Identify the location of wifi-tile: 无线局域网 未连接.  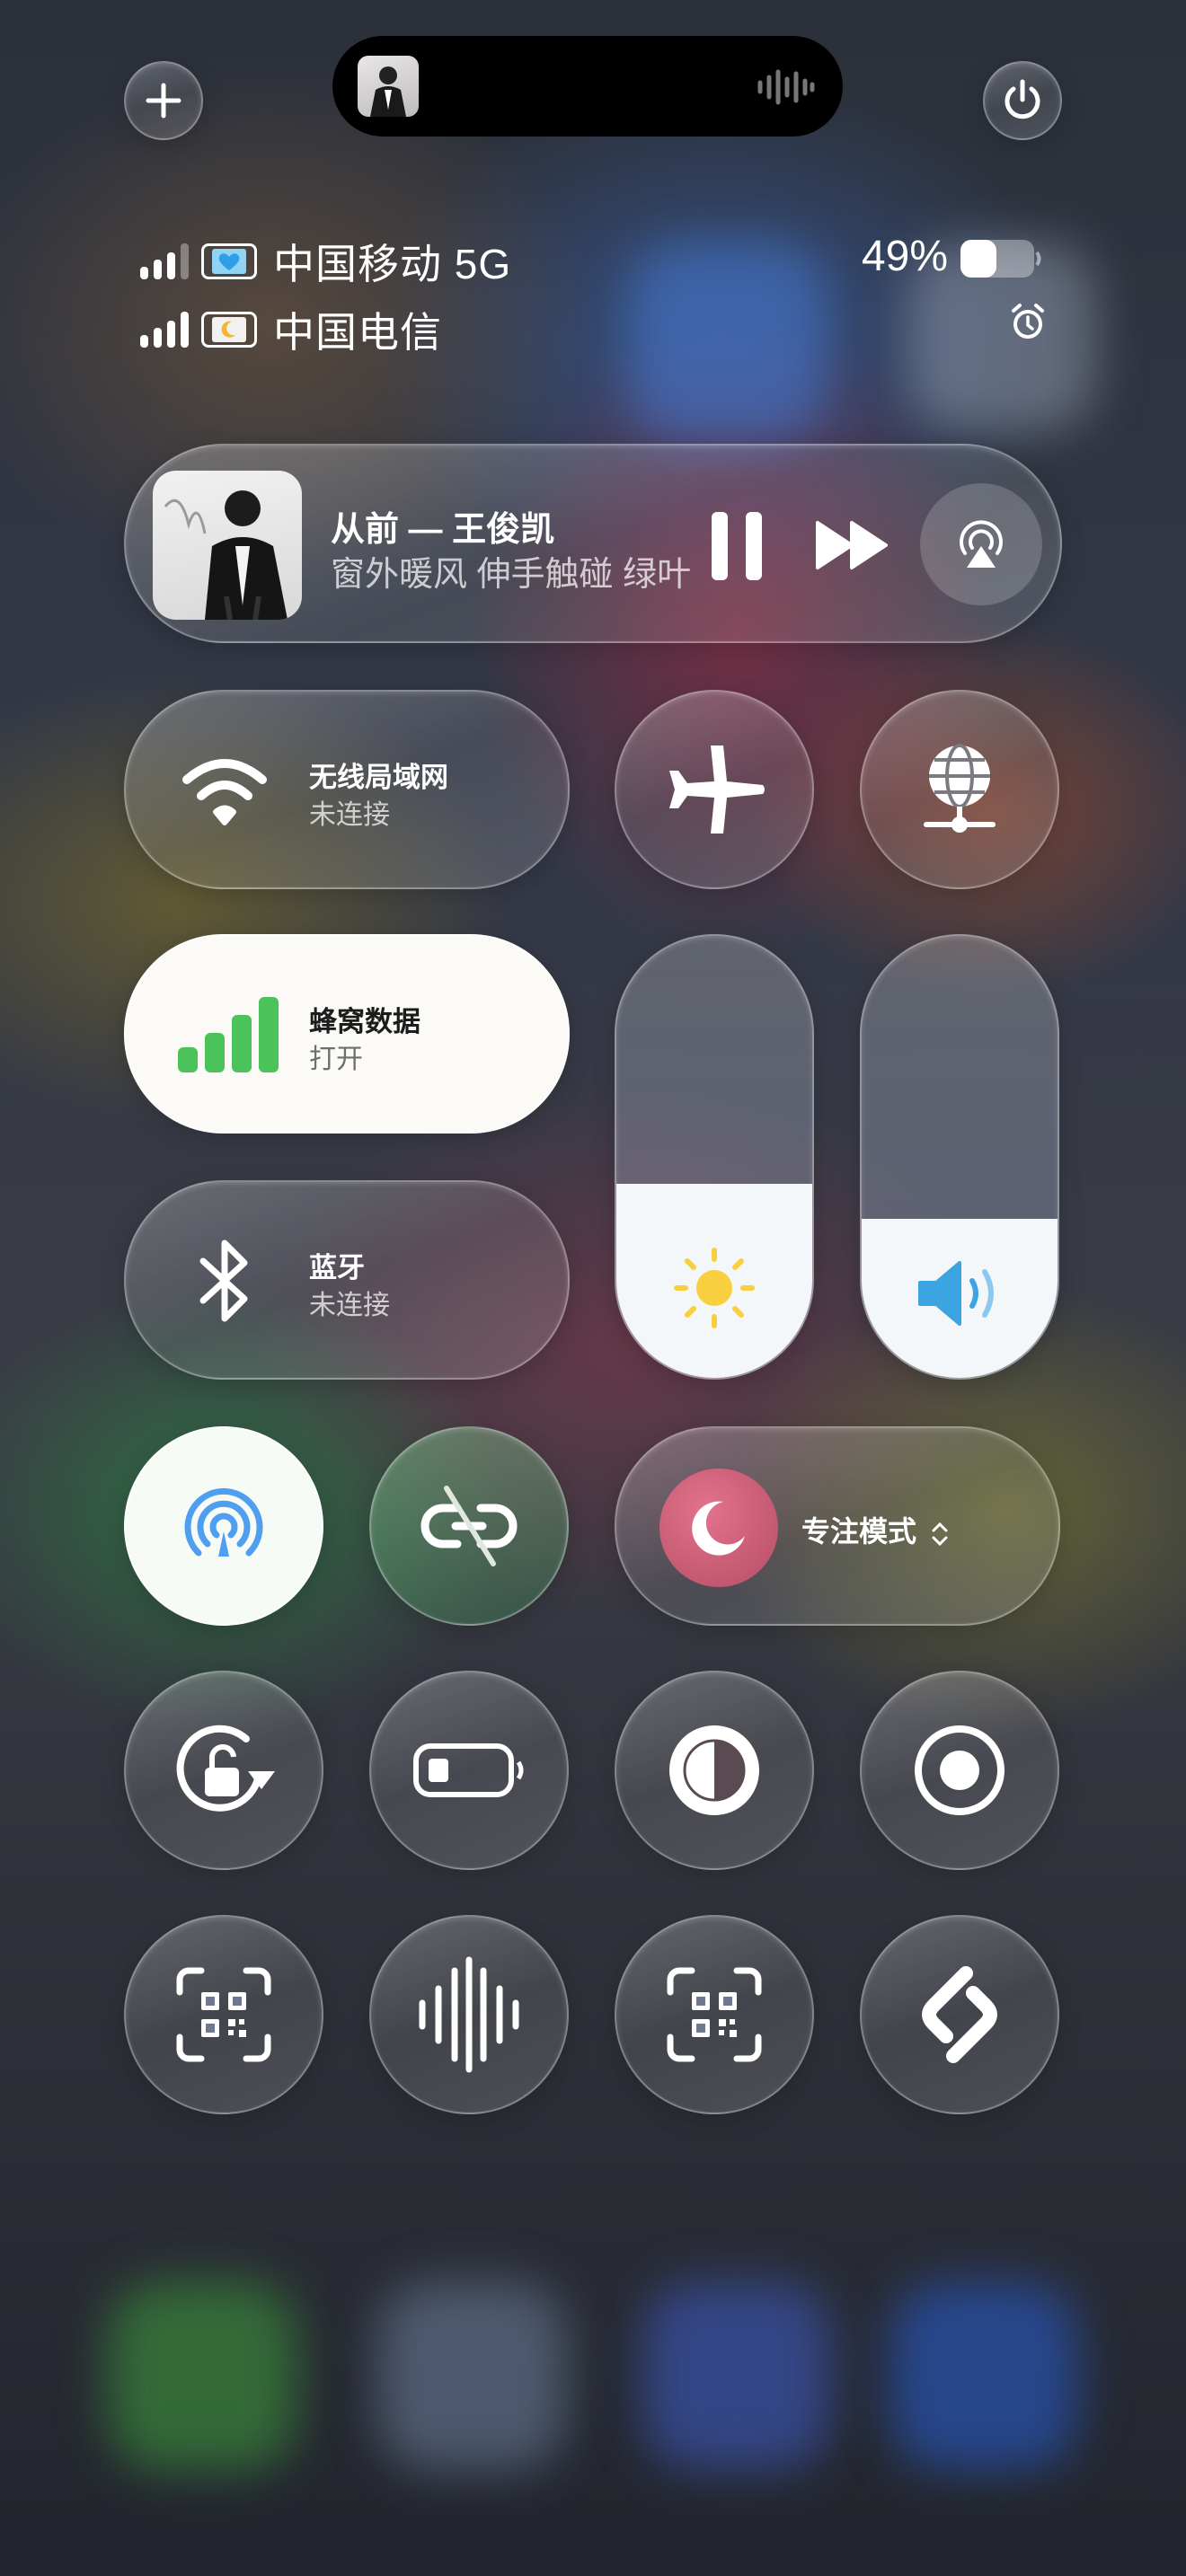
(347, 789).